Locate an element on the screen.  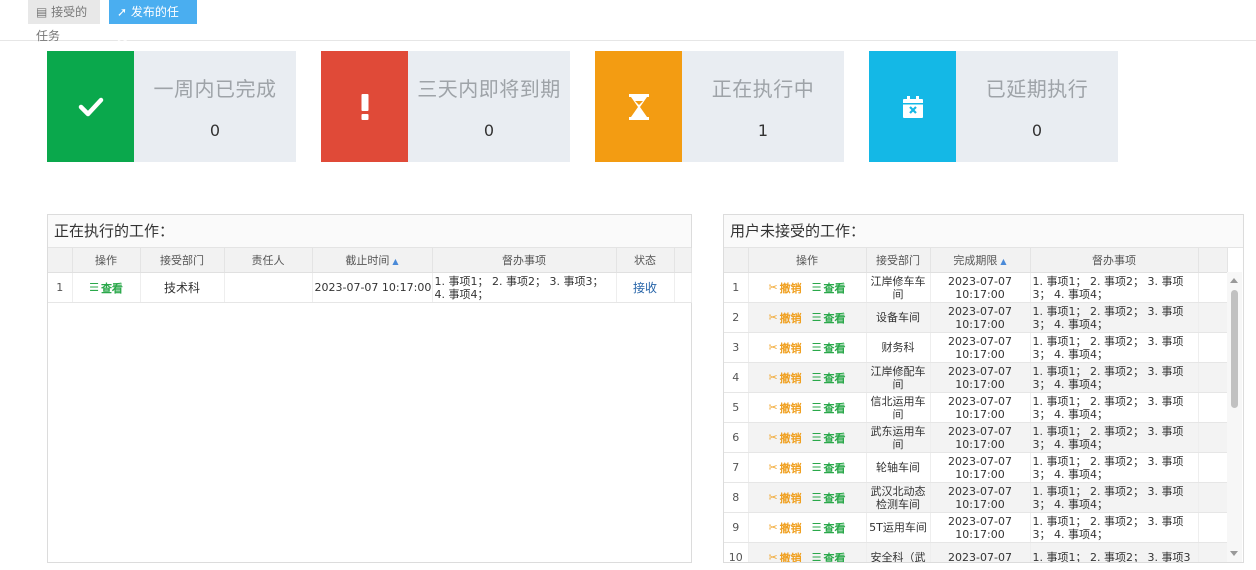
column-header-deadline: 截止时间 ▲ is located at coordinates (372, 260).